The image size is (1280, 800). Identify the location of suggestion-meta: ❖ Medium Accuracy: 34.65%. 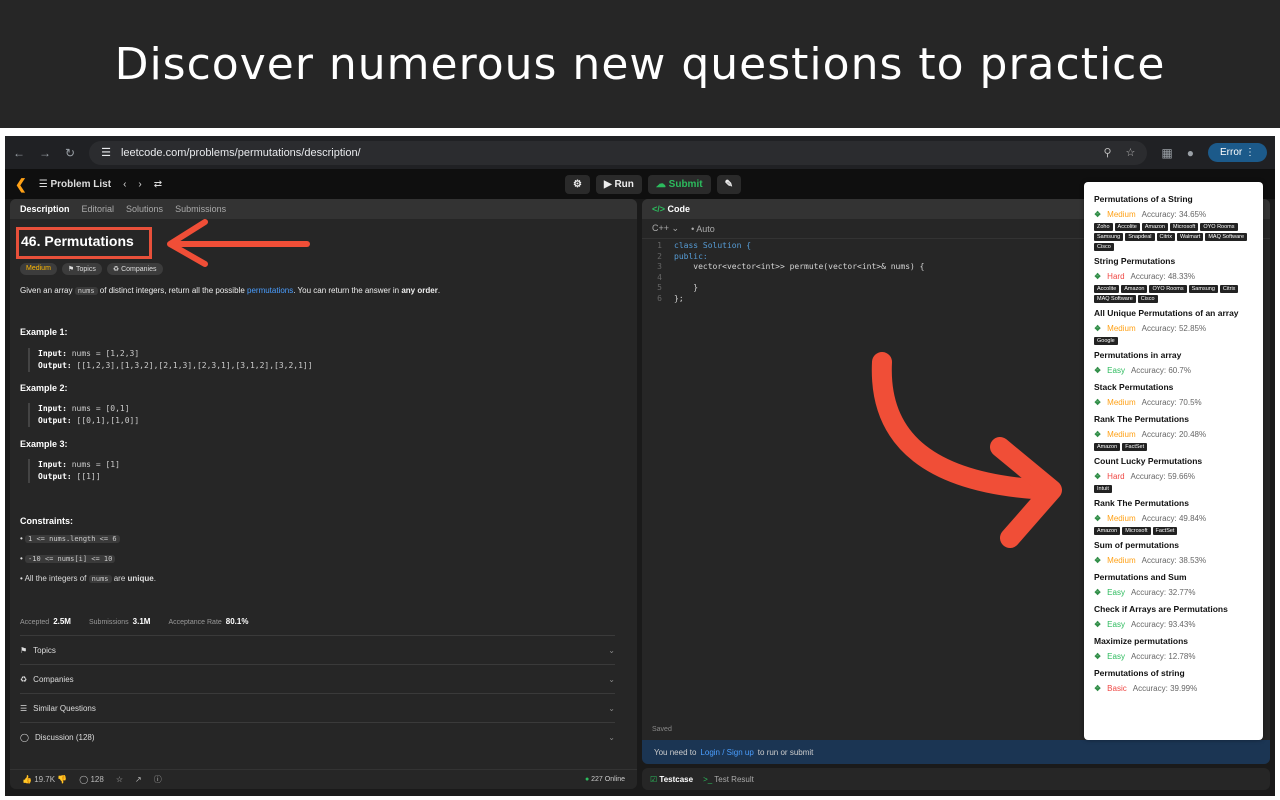
(1173, 214).